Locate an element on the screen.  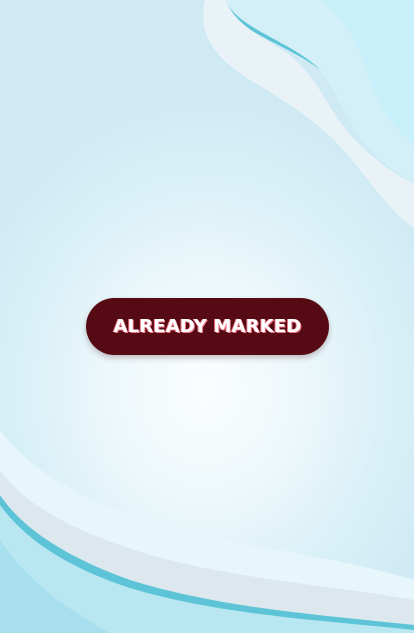
already-marked-button: ALREADY MARKED is located at coordinates (207, 326).